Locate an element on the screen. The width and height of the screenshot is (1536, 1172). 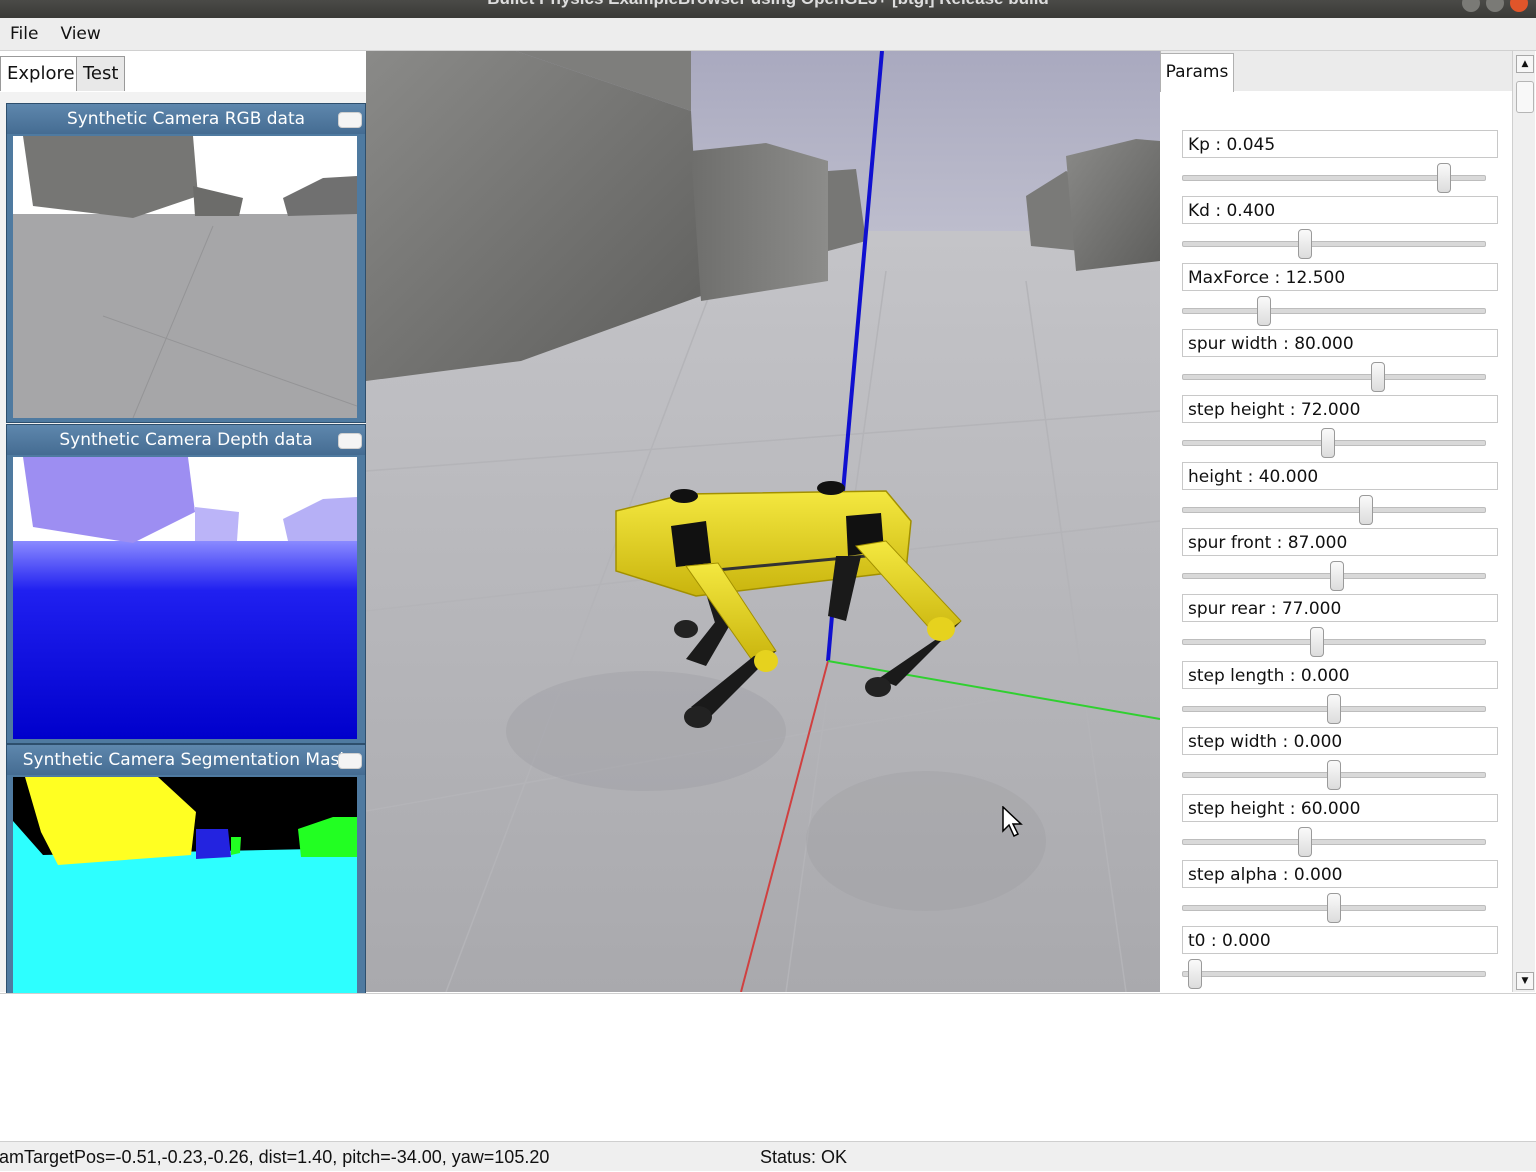
params-scrollbar: ▲ ▼ is located at coordinates (1523, 521).